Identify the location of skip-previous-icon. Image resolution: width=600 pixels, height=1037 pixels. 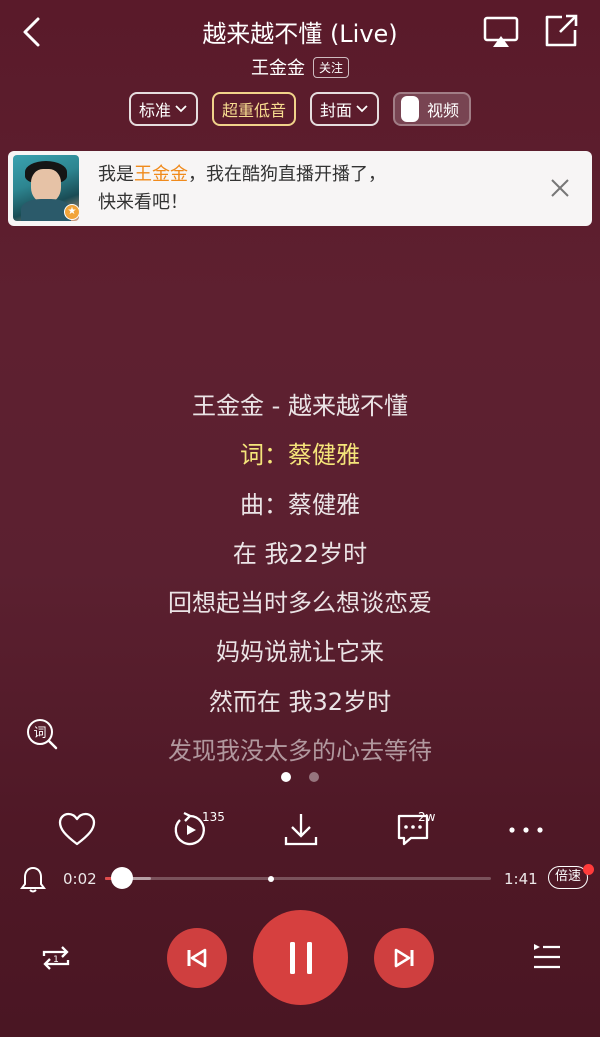
(197, 958).